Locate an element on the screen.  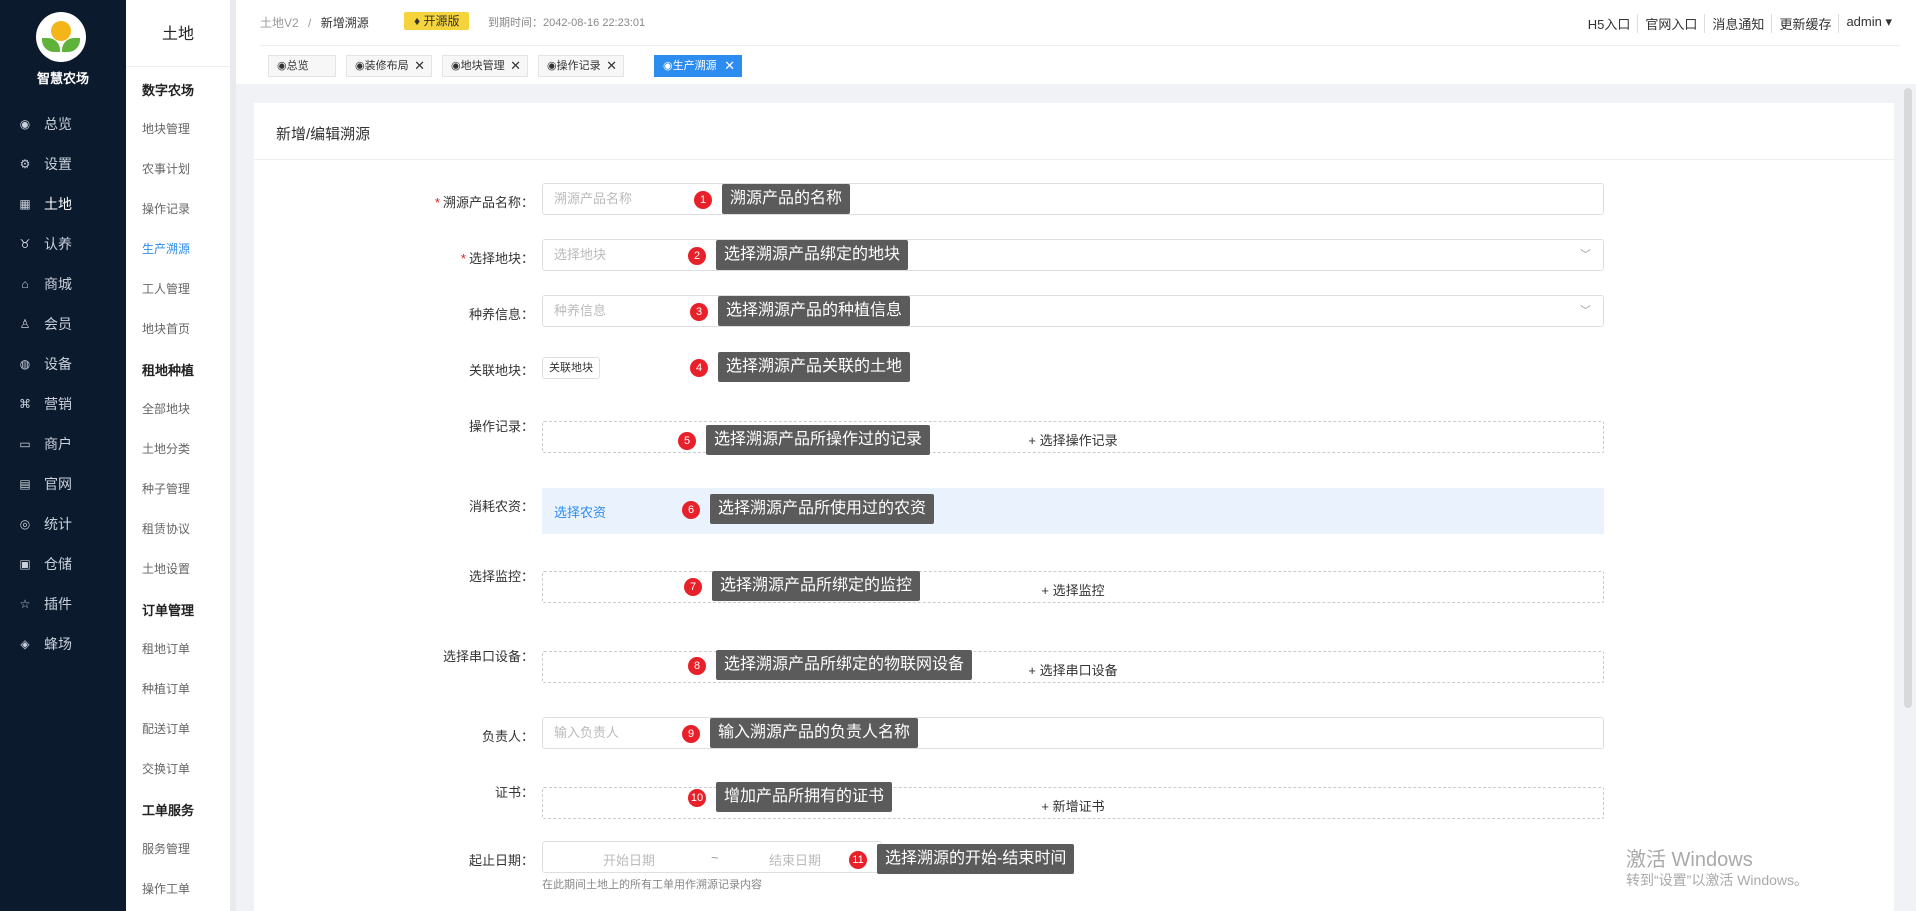
nav-admin-menu: admin ▾ is located at coordinates (1865, 23).